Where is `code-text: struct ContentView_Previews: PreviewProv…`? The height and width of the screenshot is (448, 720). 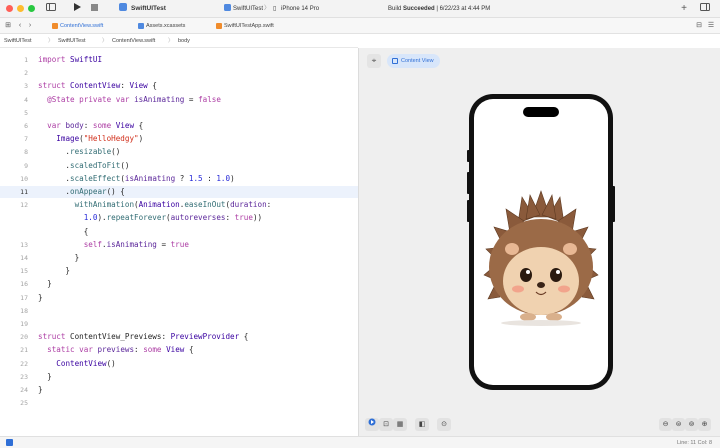 code-text: struct ContentView_Previews: PreviewProv… is located at coordinates (143, 337).